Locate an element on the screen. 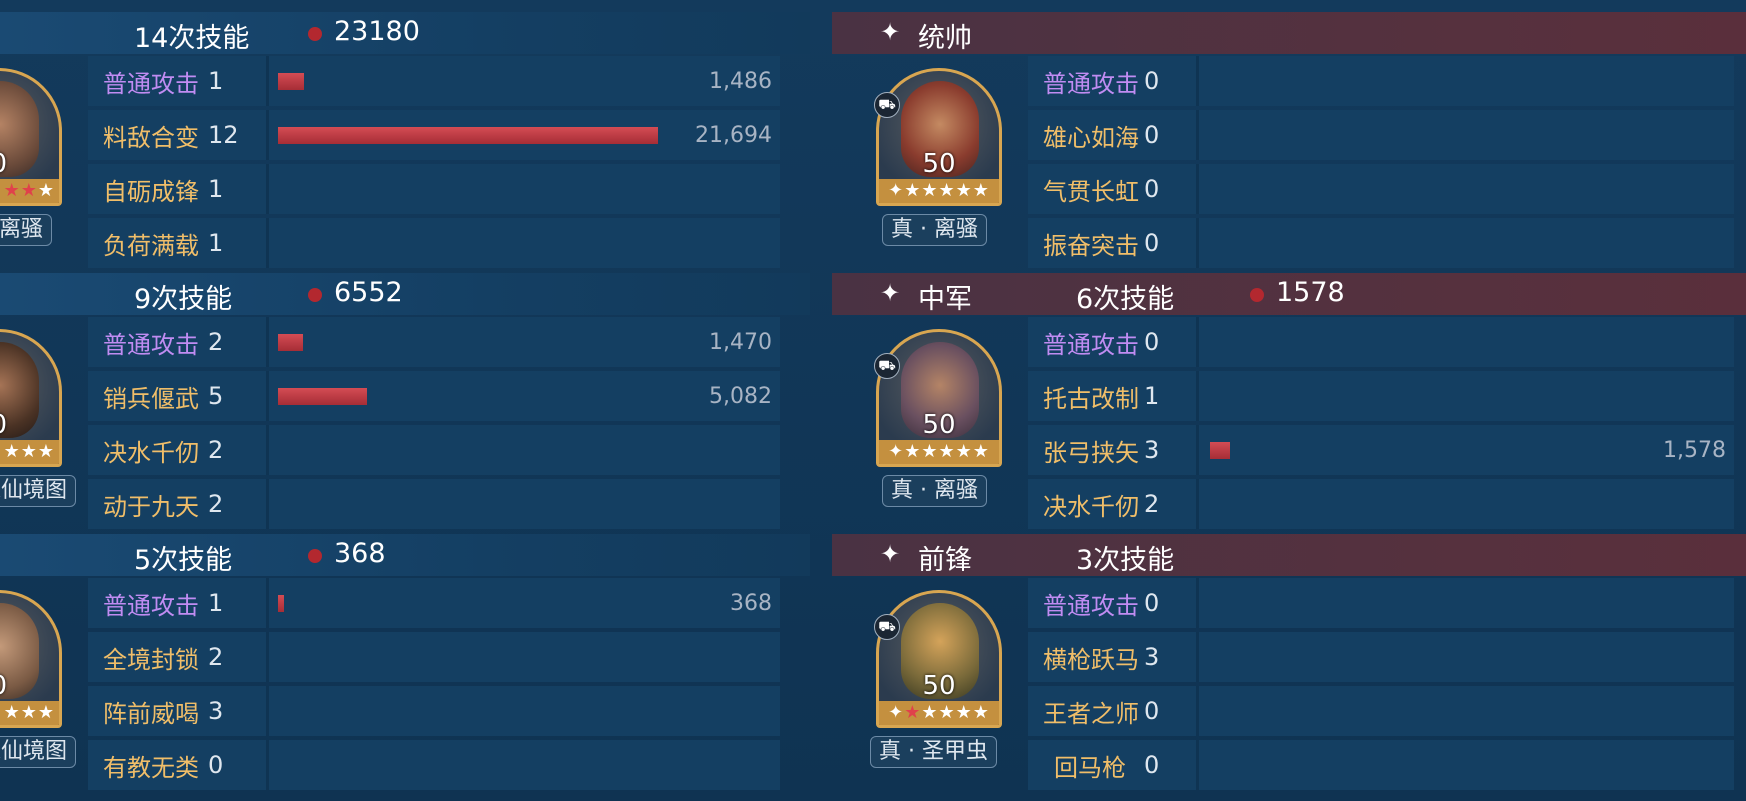 The image size is (1746, 801). skill-damage: 1,578 is located at coordinates (1694, 450).